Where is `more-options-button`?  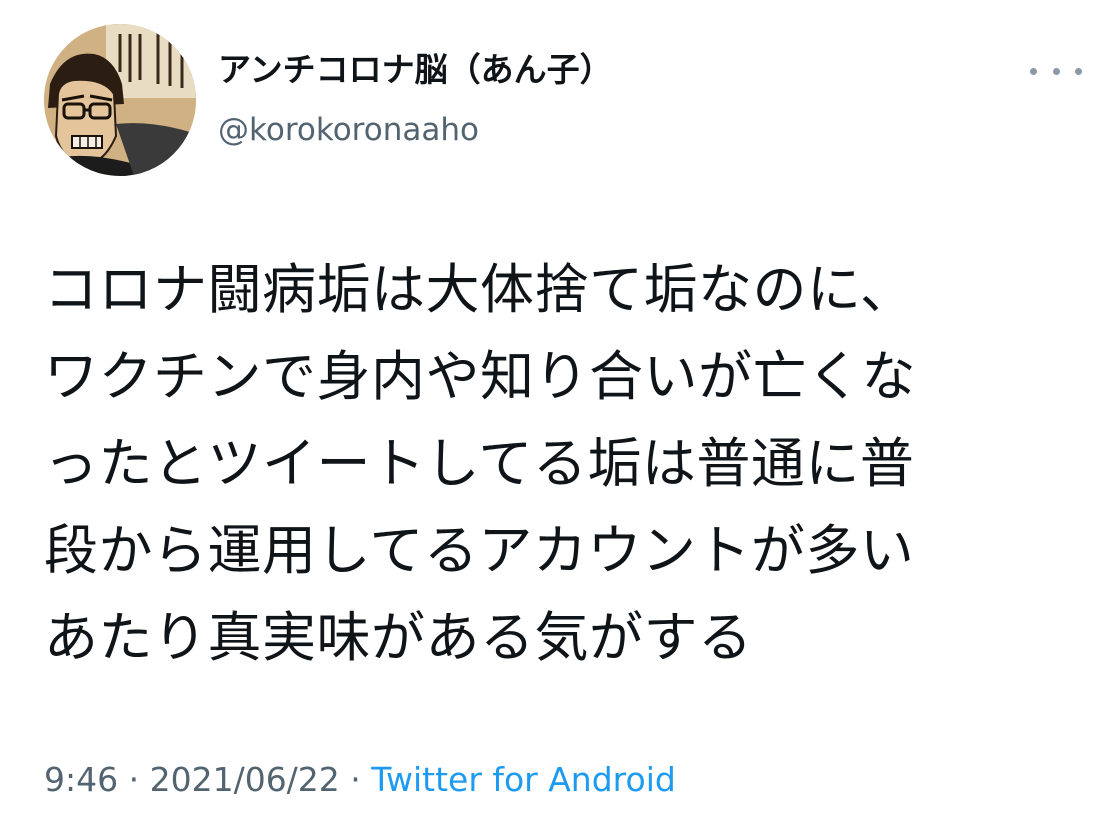
more-options-button is located at coordinates (1056, 71).